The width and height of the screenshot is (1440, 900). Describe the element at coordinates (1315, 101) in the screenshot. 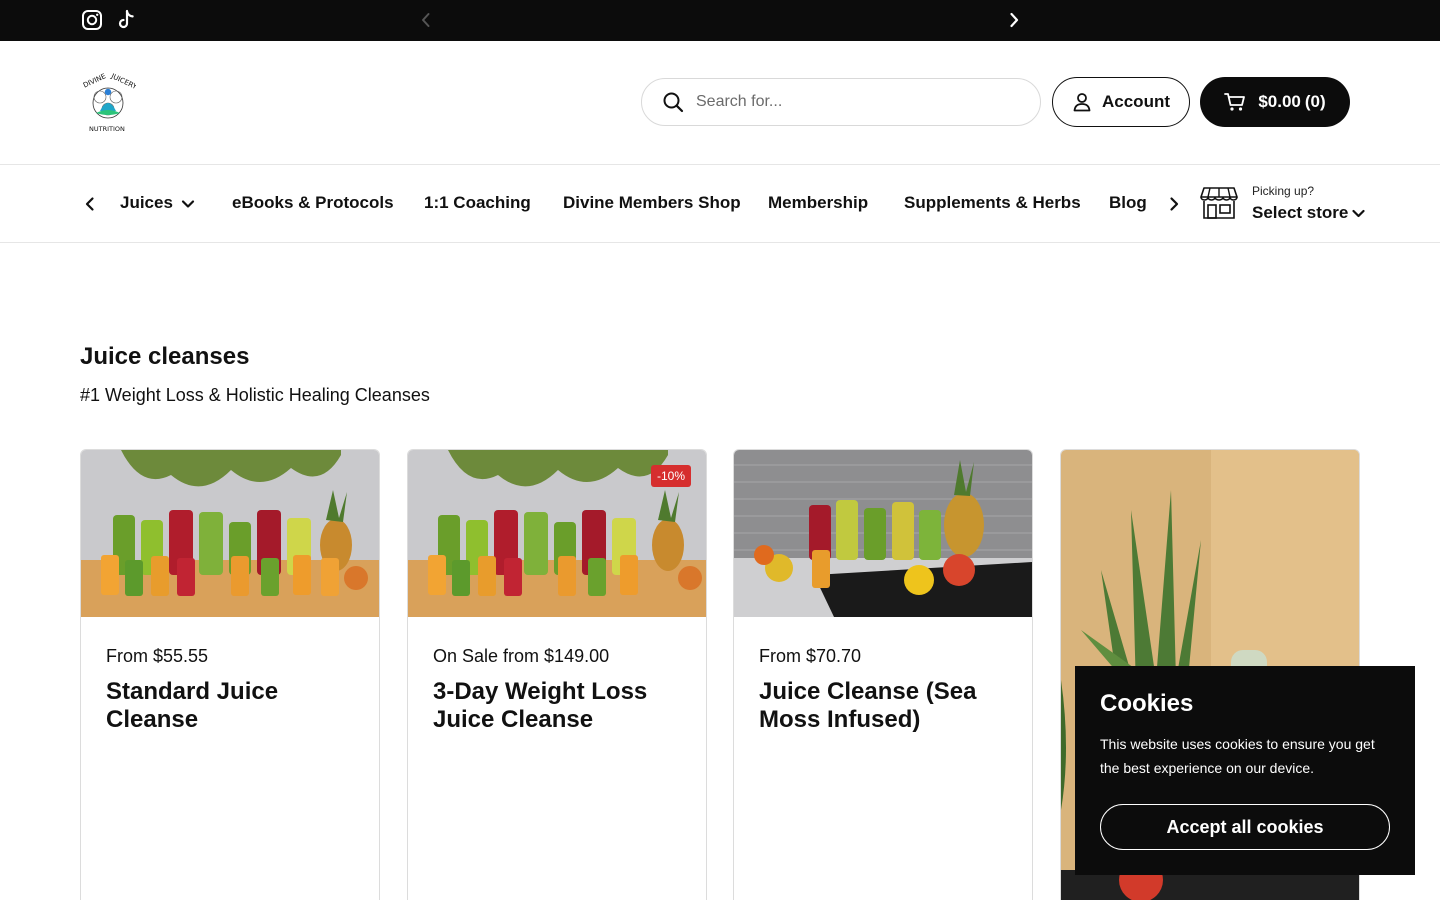

I see `cart-count: (0)` at that location.